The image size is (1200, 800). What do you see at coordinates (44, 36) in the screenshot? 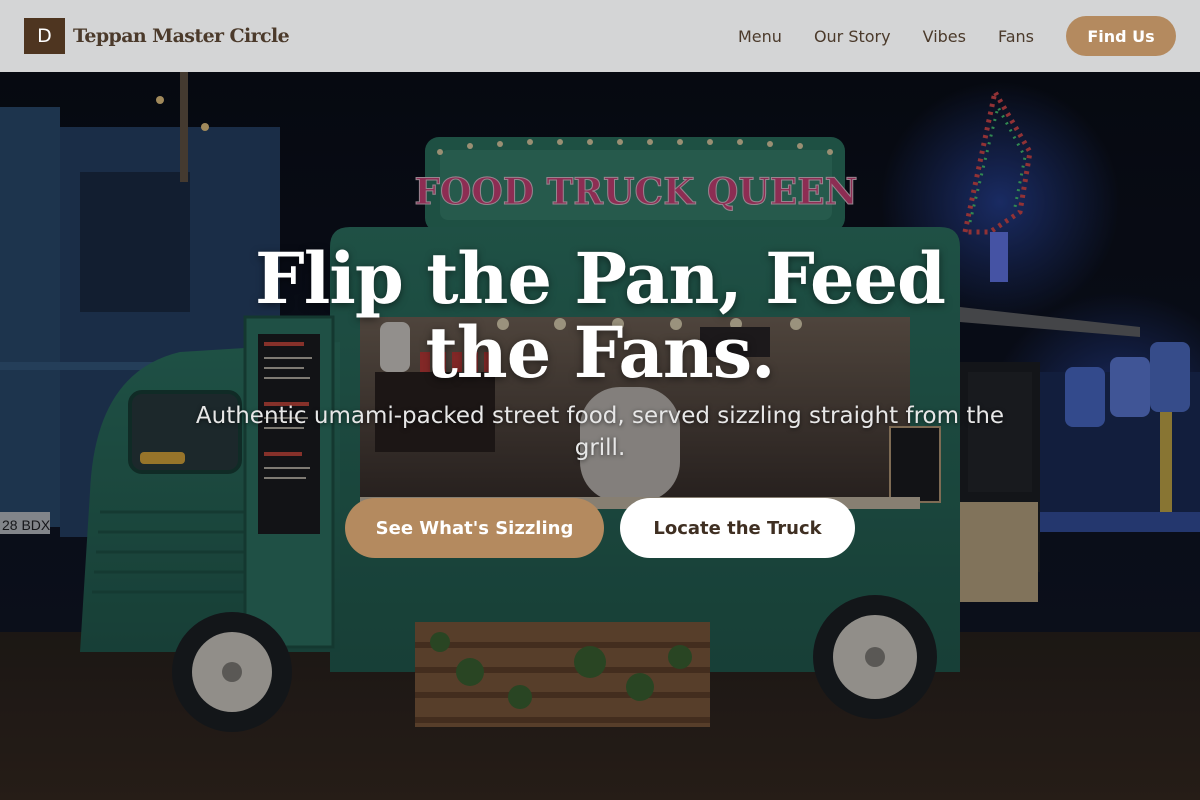
I see `logo-mark: D` at bounding box center [44, 36].